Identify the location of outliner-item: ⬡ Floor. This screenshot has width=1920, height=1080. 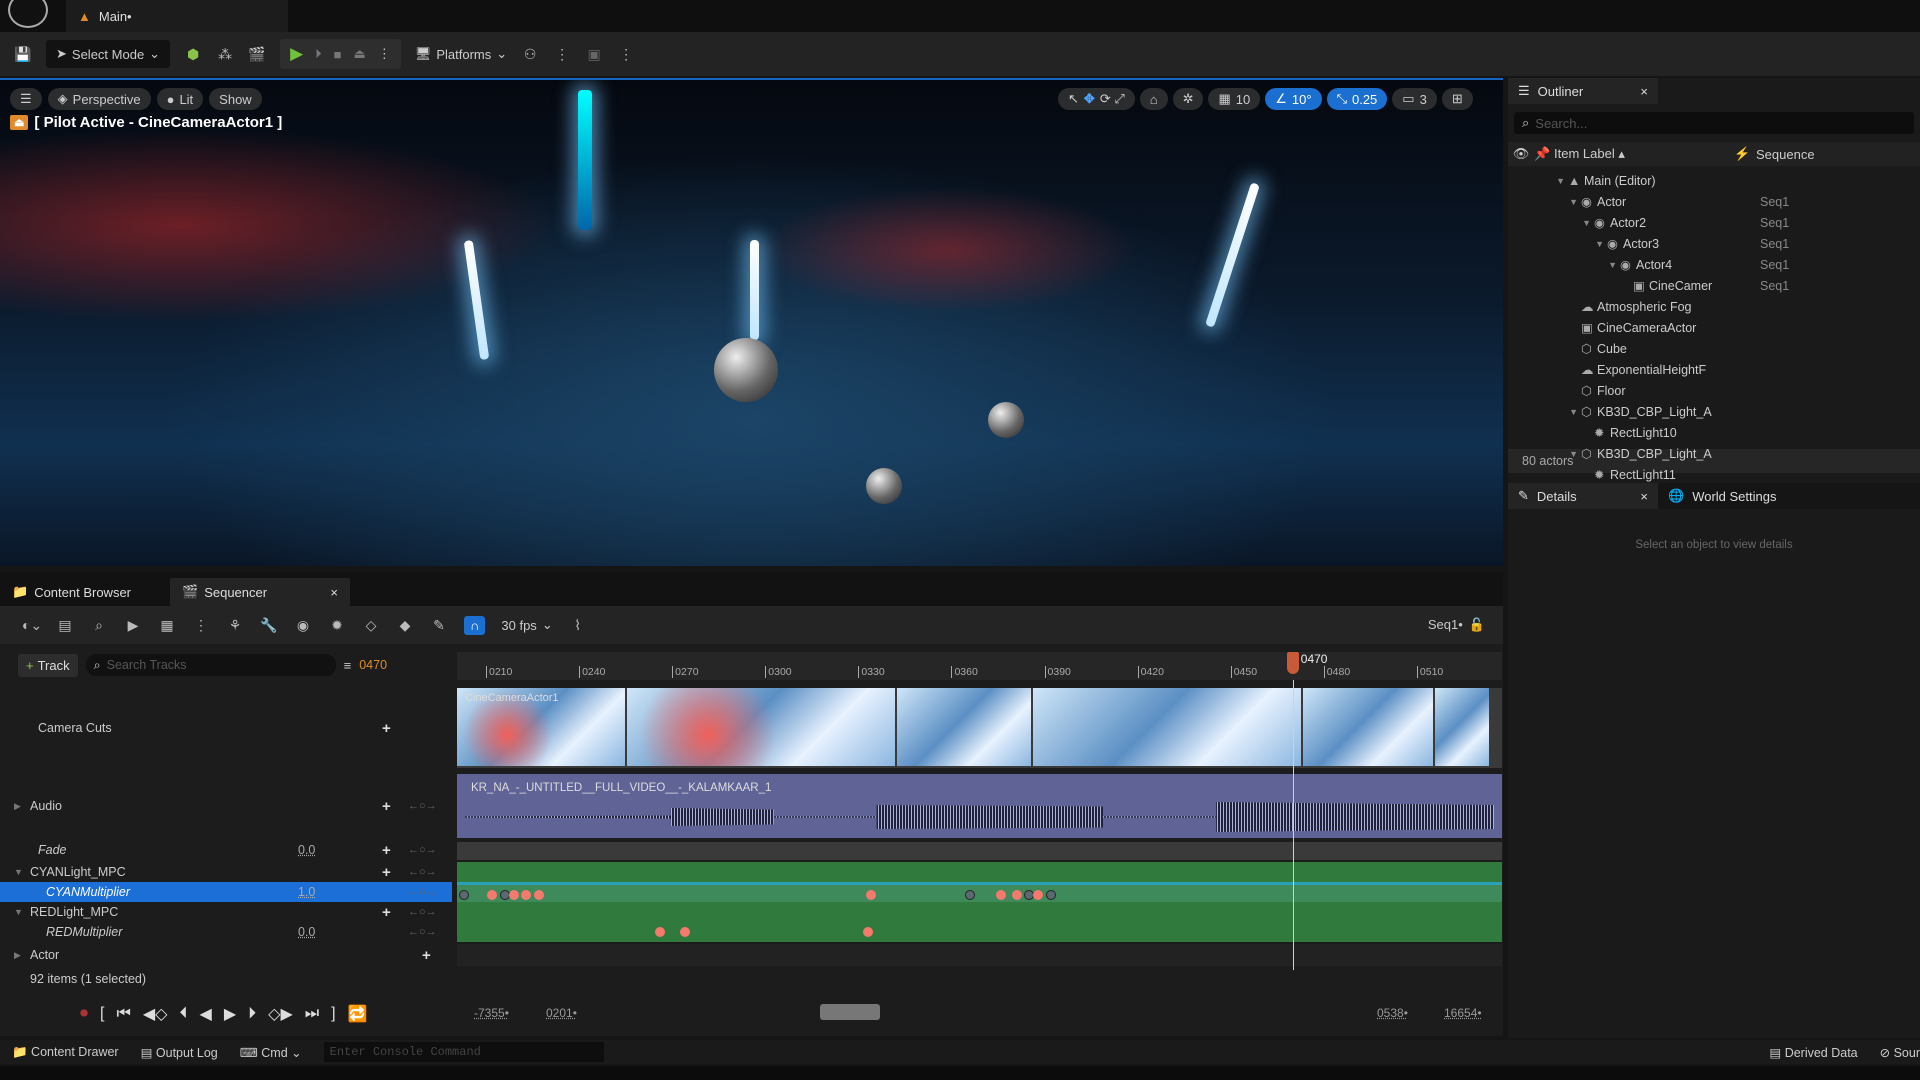
(1714, 390).